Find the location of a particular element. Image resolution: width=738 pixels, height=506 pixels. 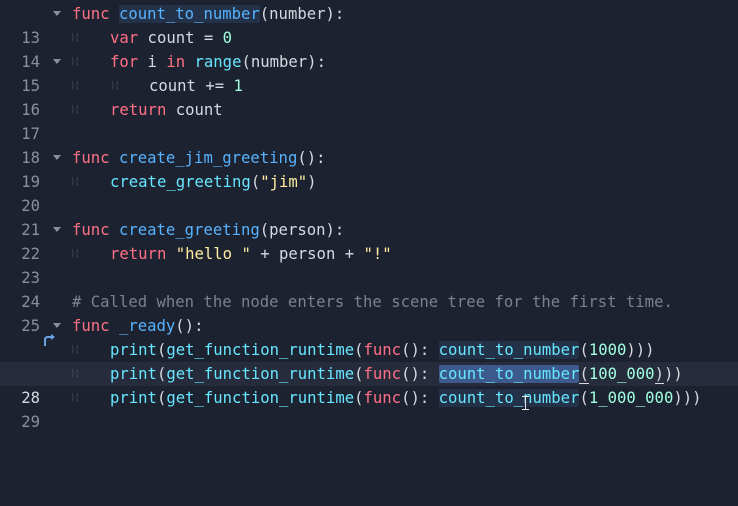

code-line: 17 ⟩| return count is located at coordinates (369, 120).